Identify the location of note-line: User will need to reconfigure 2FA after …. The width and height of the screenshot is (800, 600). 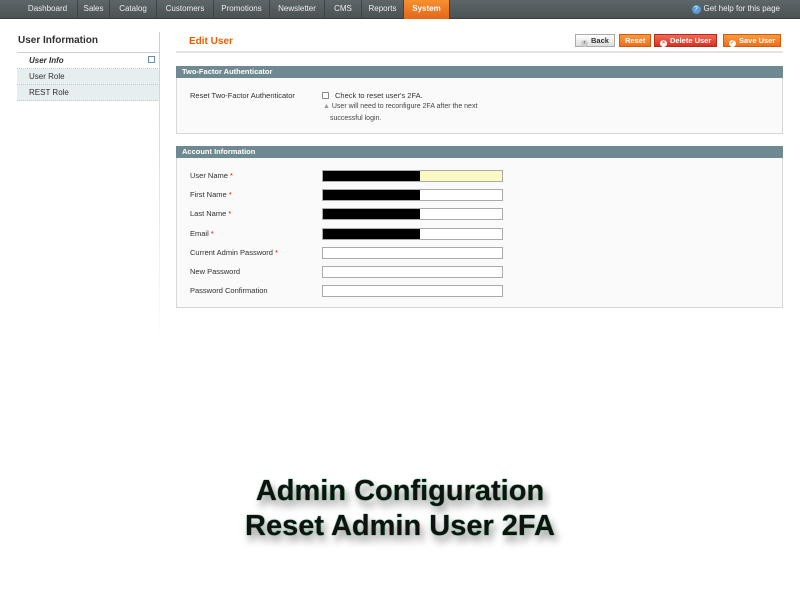
(404, 106).